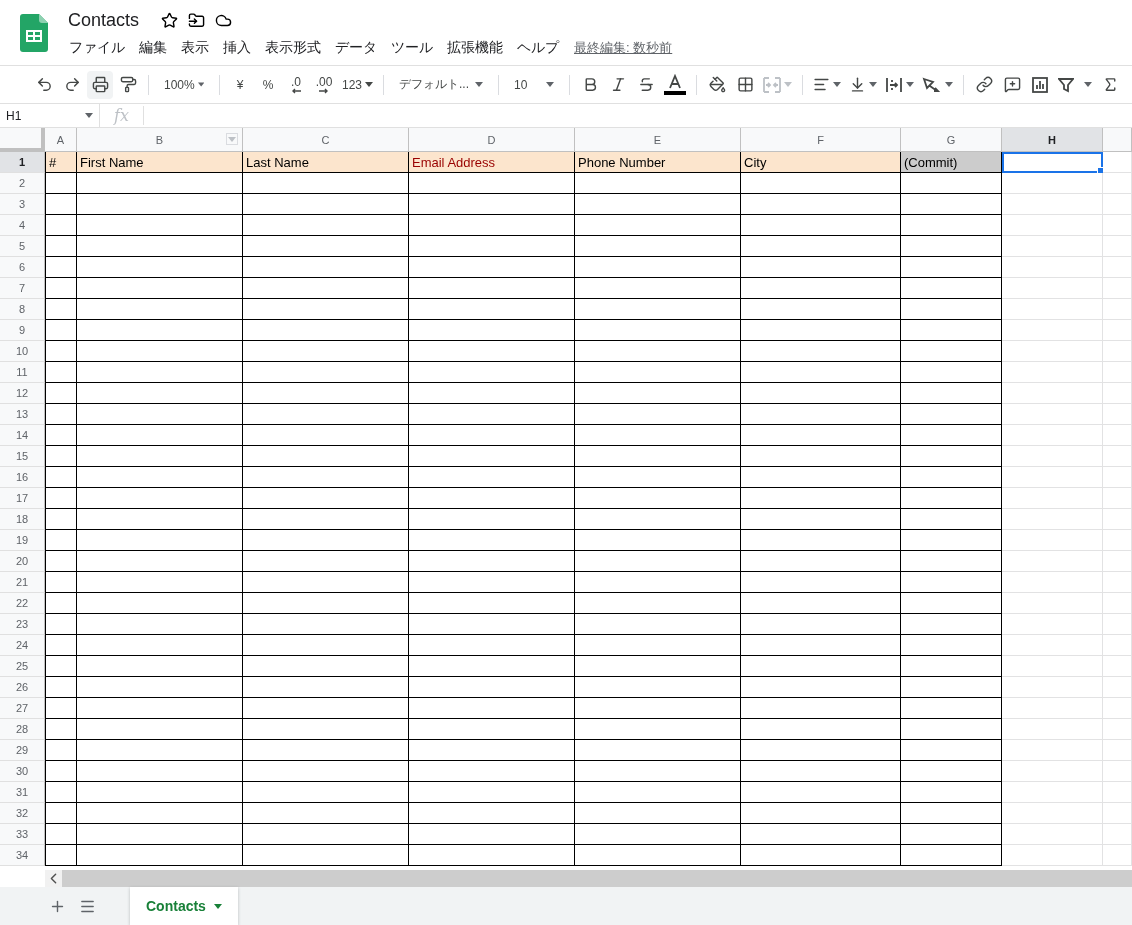  What do you see at coordinates (22, 687) in the screenshot?
I see `row-number: 26` at bounding box center [22, 687].